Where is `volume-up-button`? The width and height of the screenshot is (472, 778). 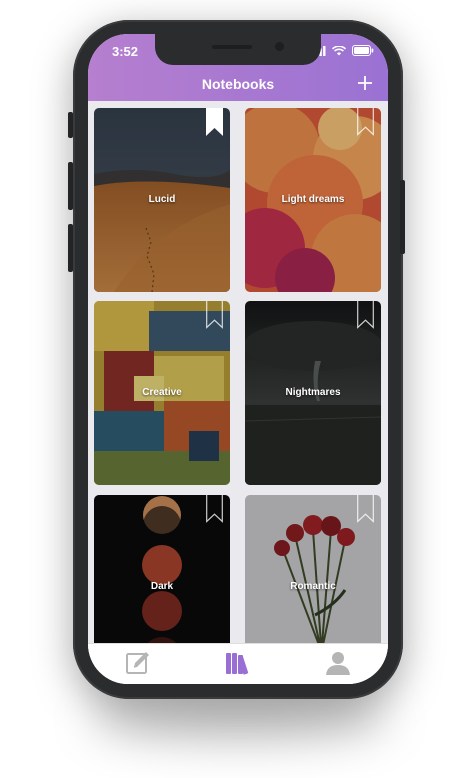 volume-up-button is located at coordinates (70, 186).